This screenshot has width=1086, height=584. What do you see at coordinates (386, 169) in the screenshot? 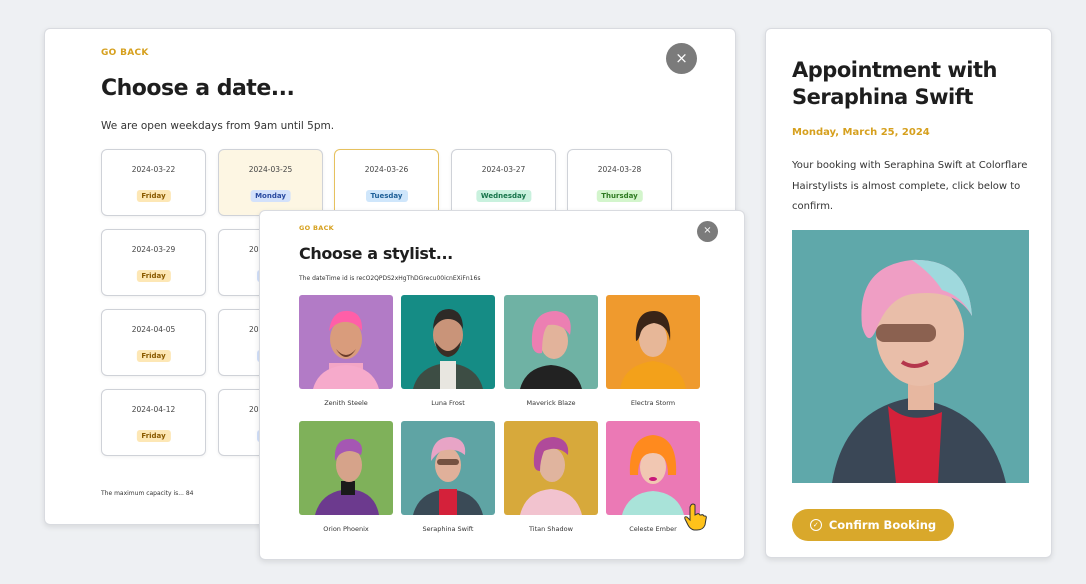
I see `date-text: 2024-03-26` at bounding box center [386, 169].